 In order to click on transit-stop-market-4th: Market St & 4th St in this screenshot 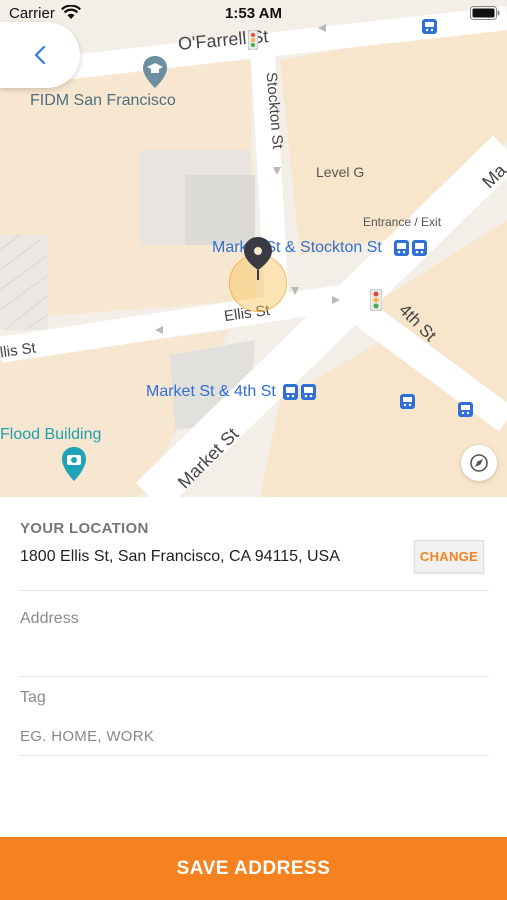, I will do `click(211, 392)`.